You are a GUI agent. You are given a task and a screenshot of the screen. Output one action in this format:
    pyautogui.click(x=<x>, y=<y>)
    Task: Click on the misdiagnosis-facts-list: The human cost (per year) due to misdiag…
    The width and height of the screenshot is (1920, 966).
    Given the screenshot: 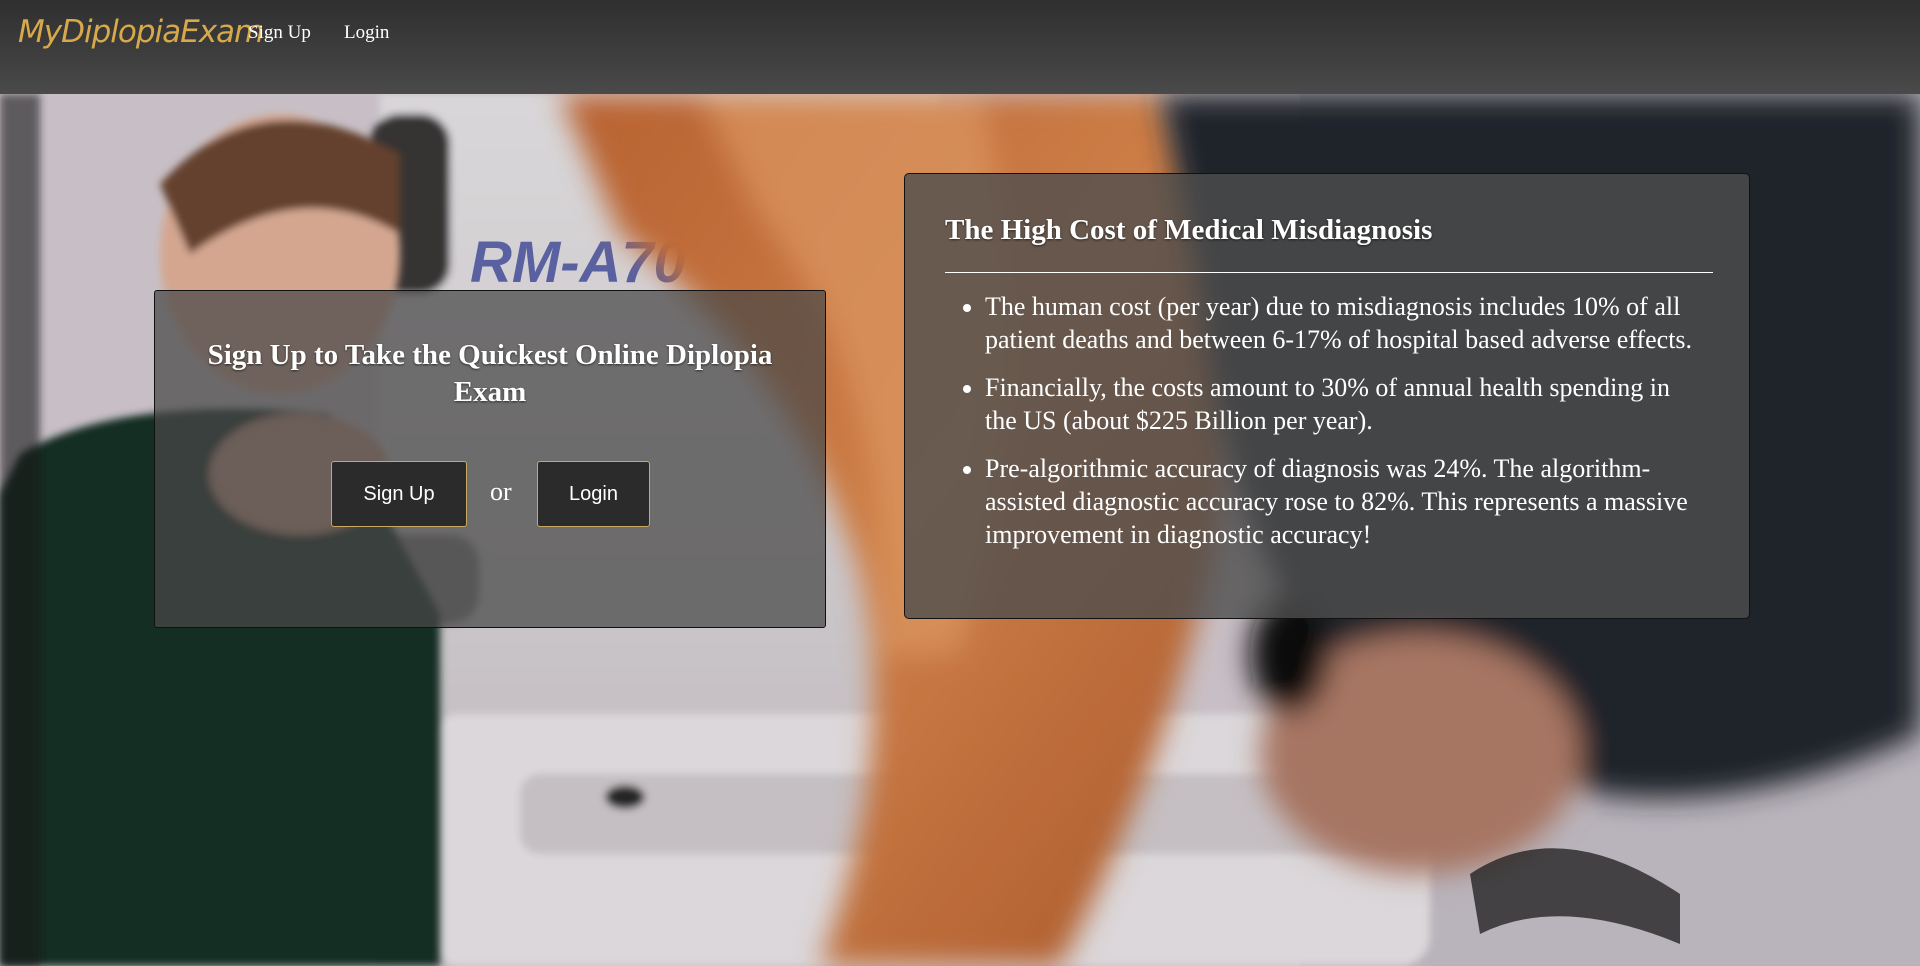 What is the action you would take?
    pyautogui.click(x=1325, y=428)
    